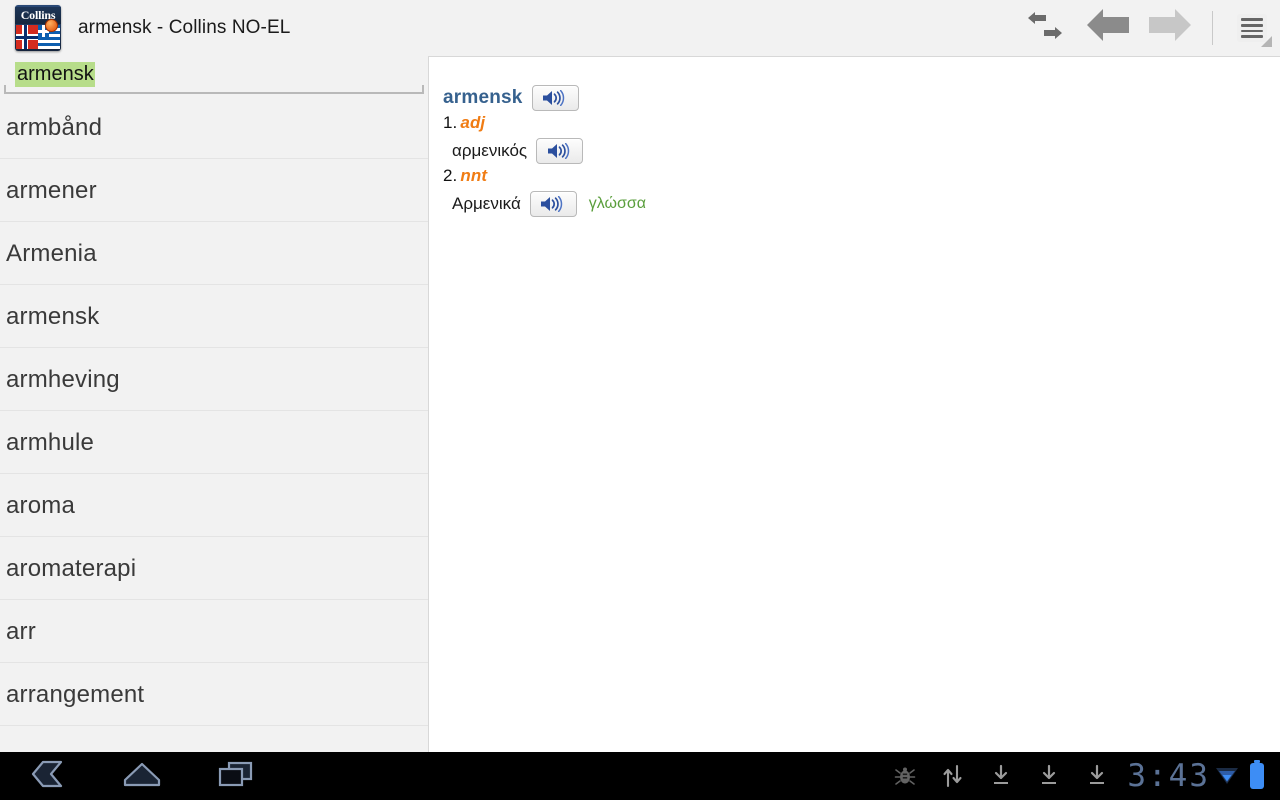 This screenshot has height=800, width=1280. I want to click on forward-button, so click(1170, 28).